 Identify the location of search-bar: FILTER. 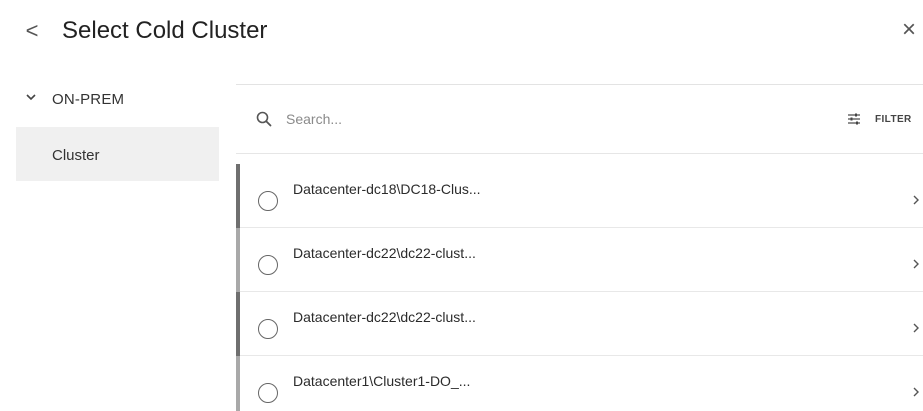
(579, 119).